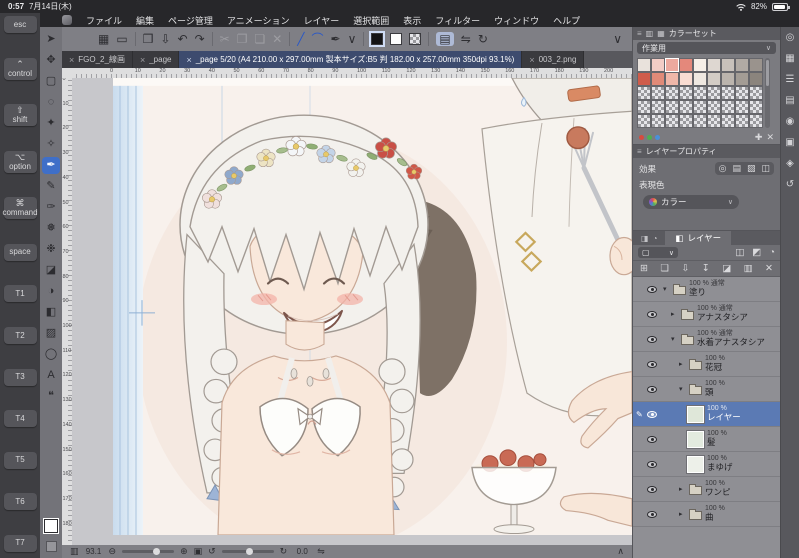 This screenshot has width=799, height=558. I want to click on paper-texture-icon: ▤, so click(736, 168).